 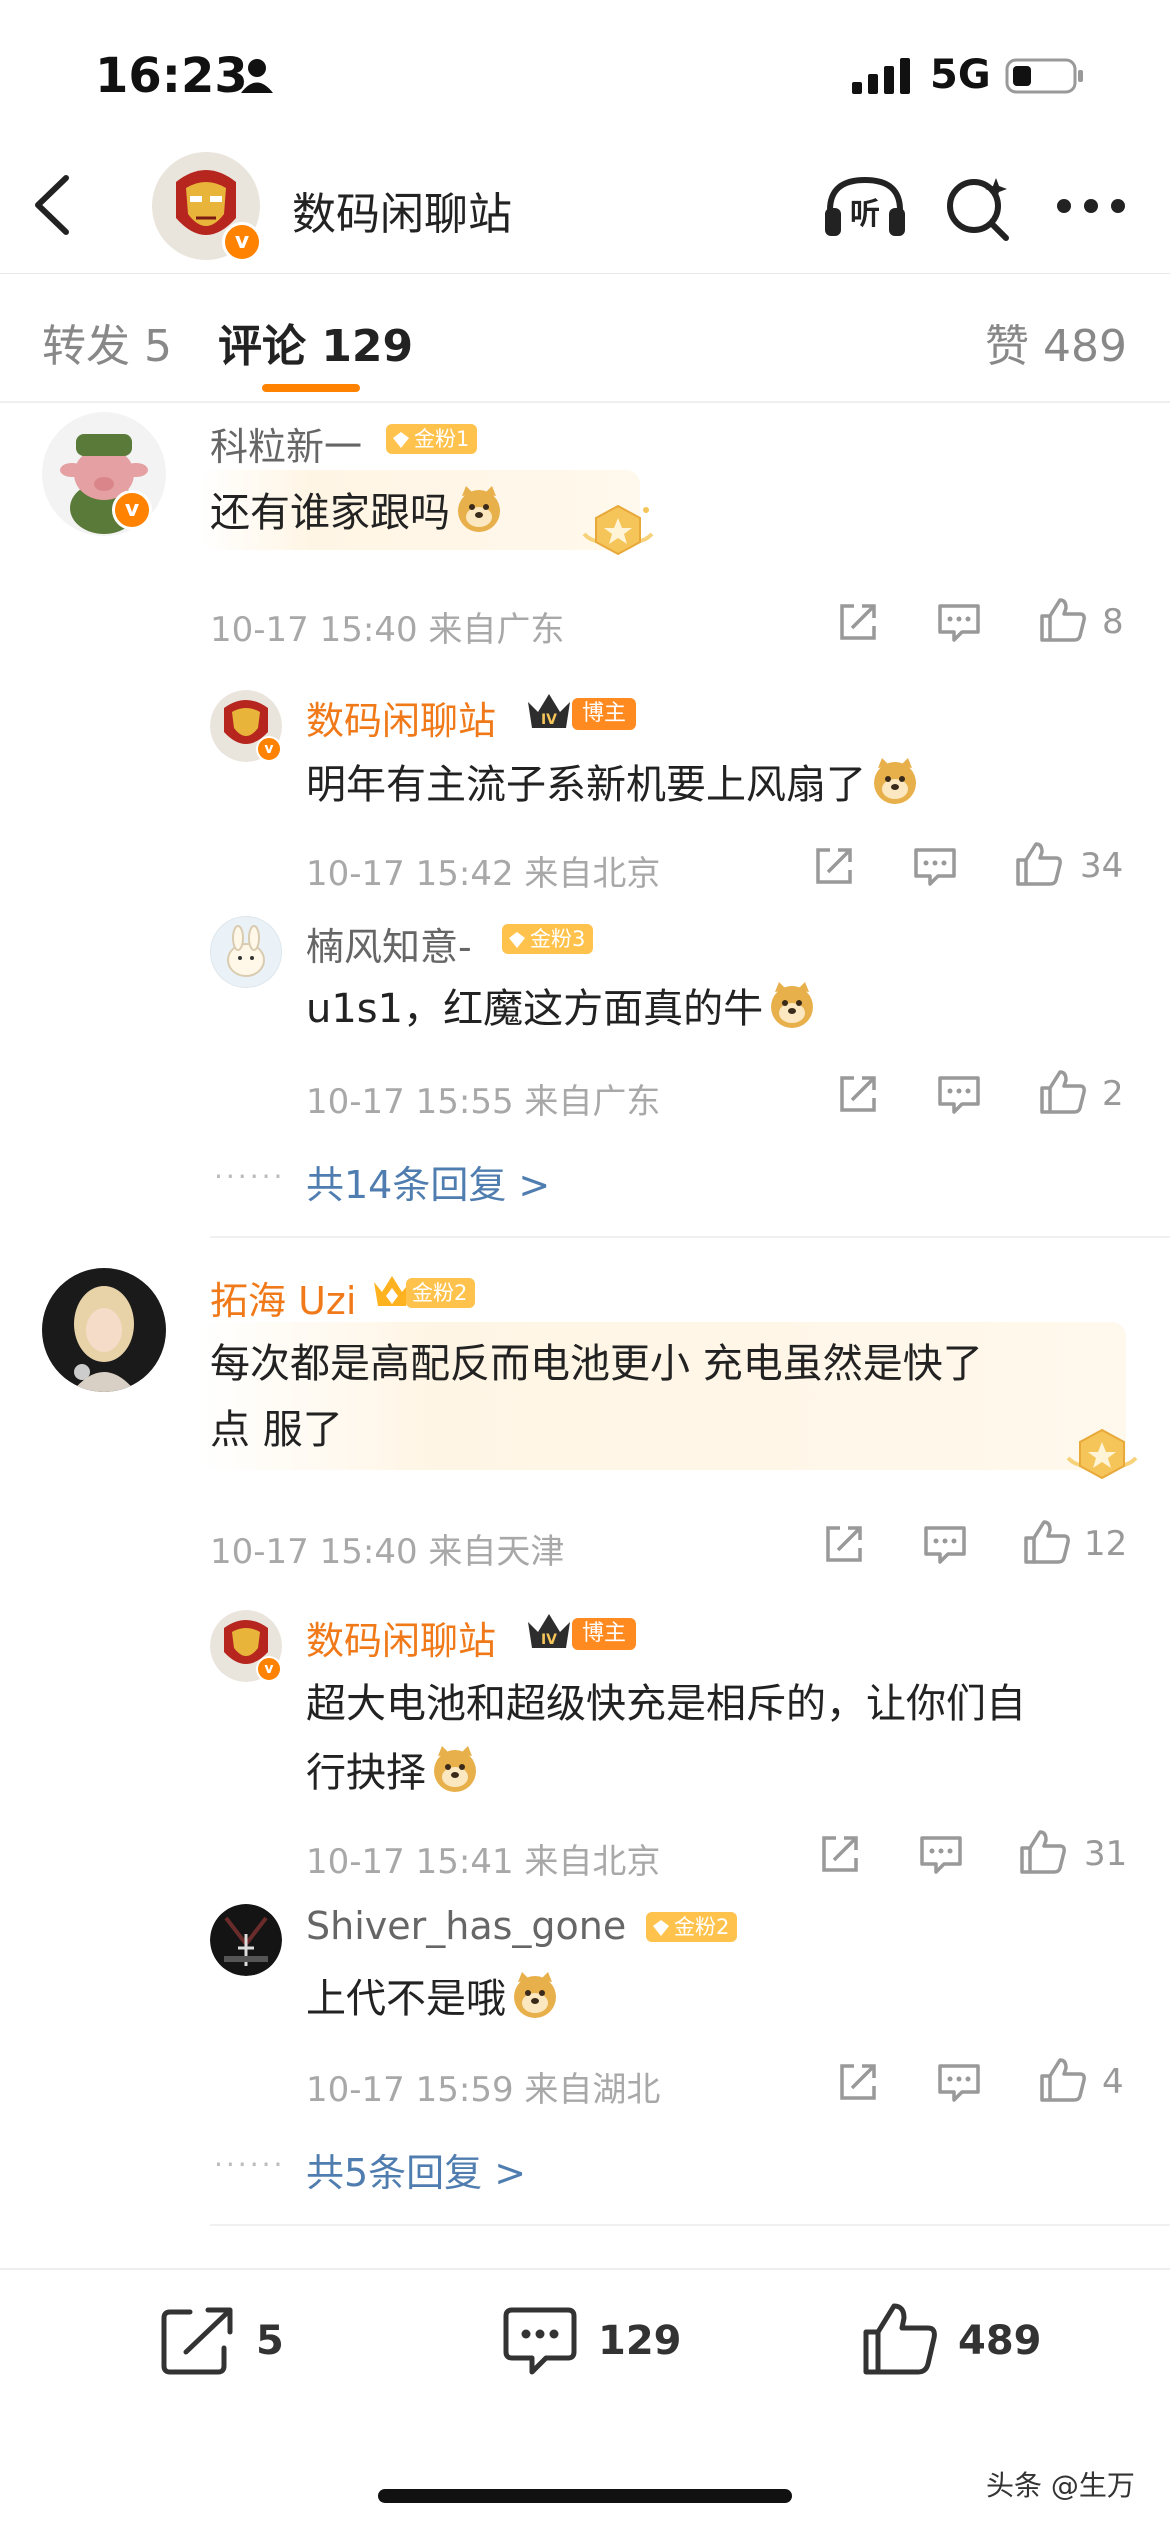 What do you see at coordinates (585, 402) in the screenshot?
I see `tabs-divider` at bounding box center [585, 402].